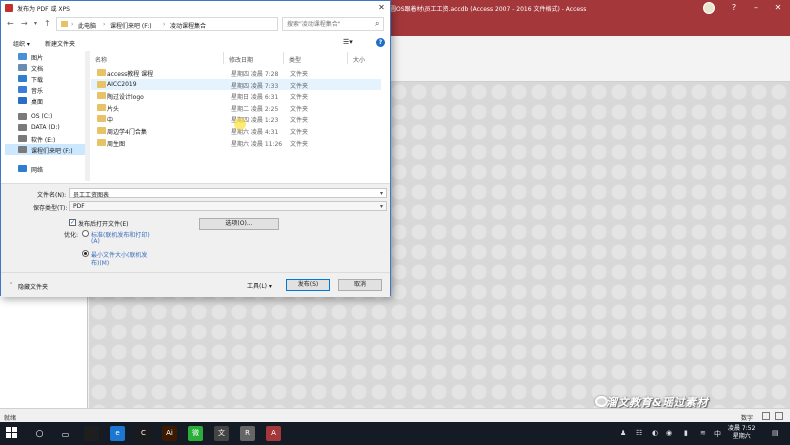  What do you see at coordinates (45, 56) in the screenshot?
I see `tree-item: 图片` at bounding box center [45, 56].